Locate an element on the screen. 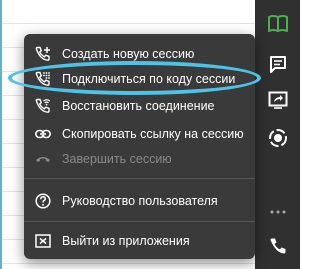 The height and width of the screenshot is (269, 320). menu-item-copy-link: Скопировать ссылку на сессию is located at coordinates (139, 133).